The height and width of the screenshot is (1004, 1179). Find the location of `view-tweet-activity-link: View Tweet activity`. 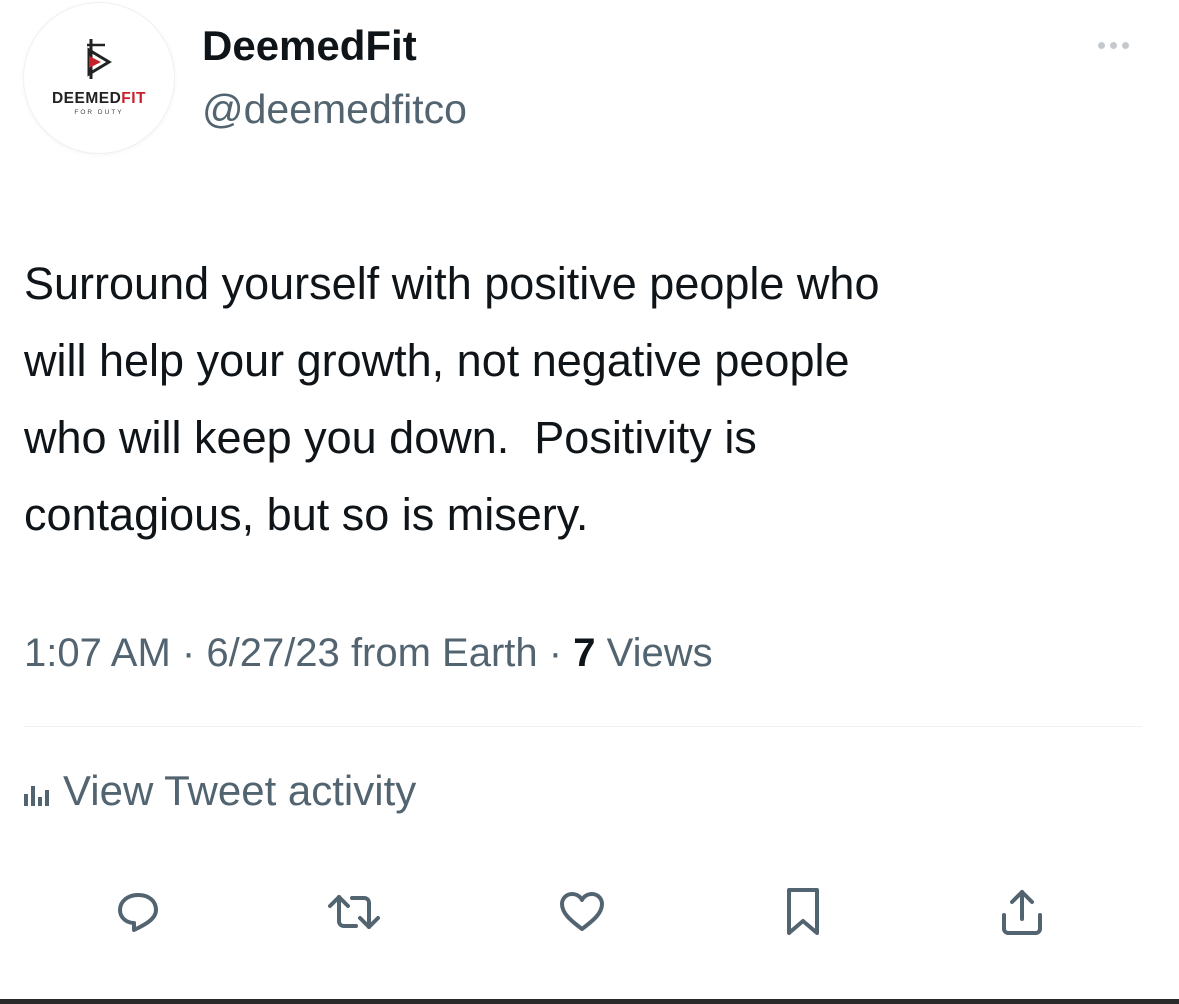

view-tweet-activity-link: View Tweet activity is located at coordinates (220, 791).